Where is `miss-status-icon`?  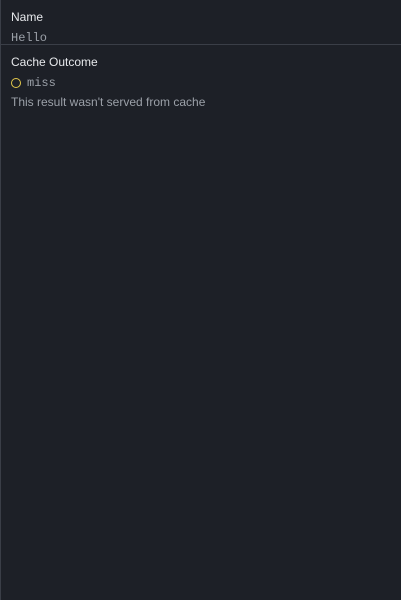
miss-status-icon is located at coordinates (16, 83).